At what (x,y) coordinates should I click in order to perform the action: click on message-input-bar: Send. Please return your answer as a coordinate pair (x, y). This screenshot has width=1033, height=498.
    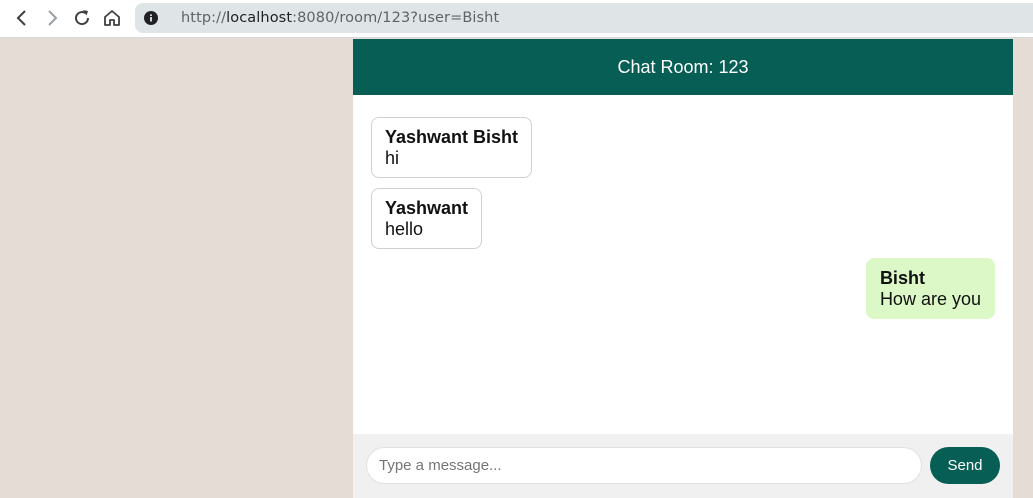
    Looking at the image, I should click on (683, 466).